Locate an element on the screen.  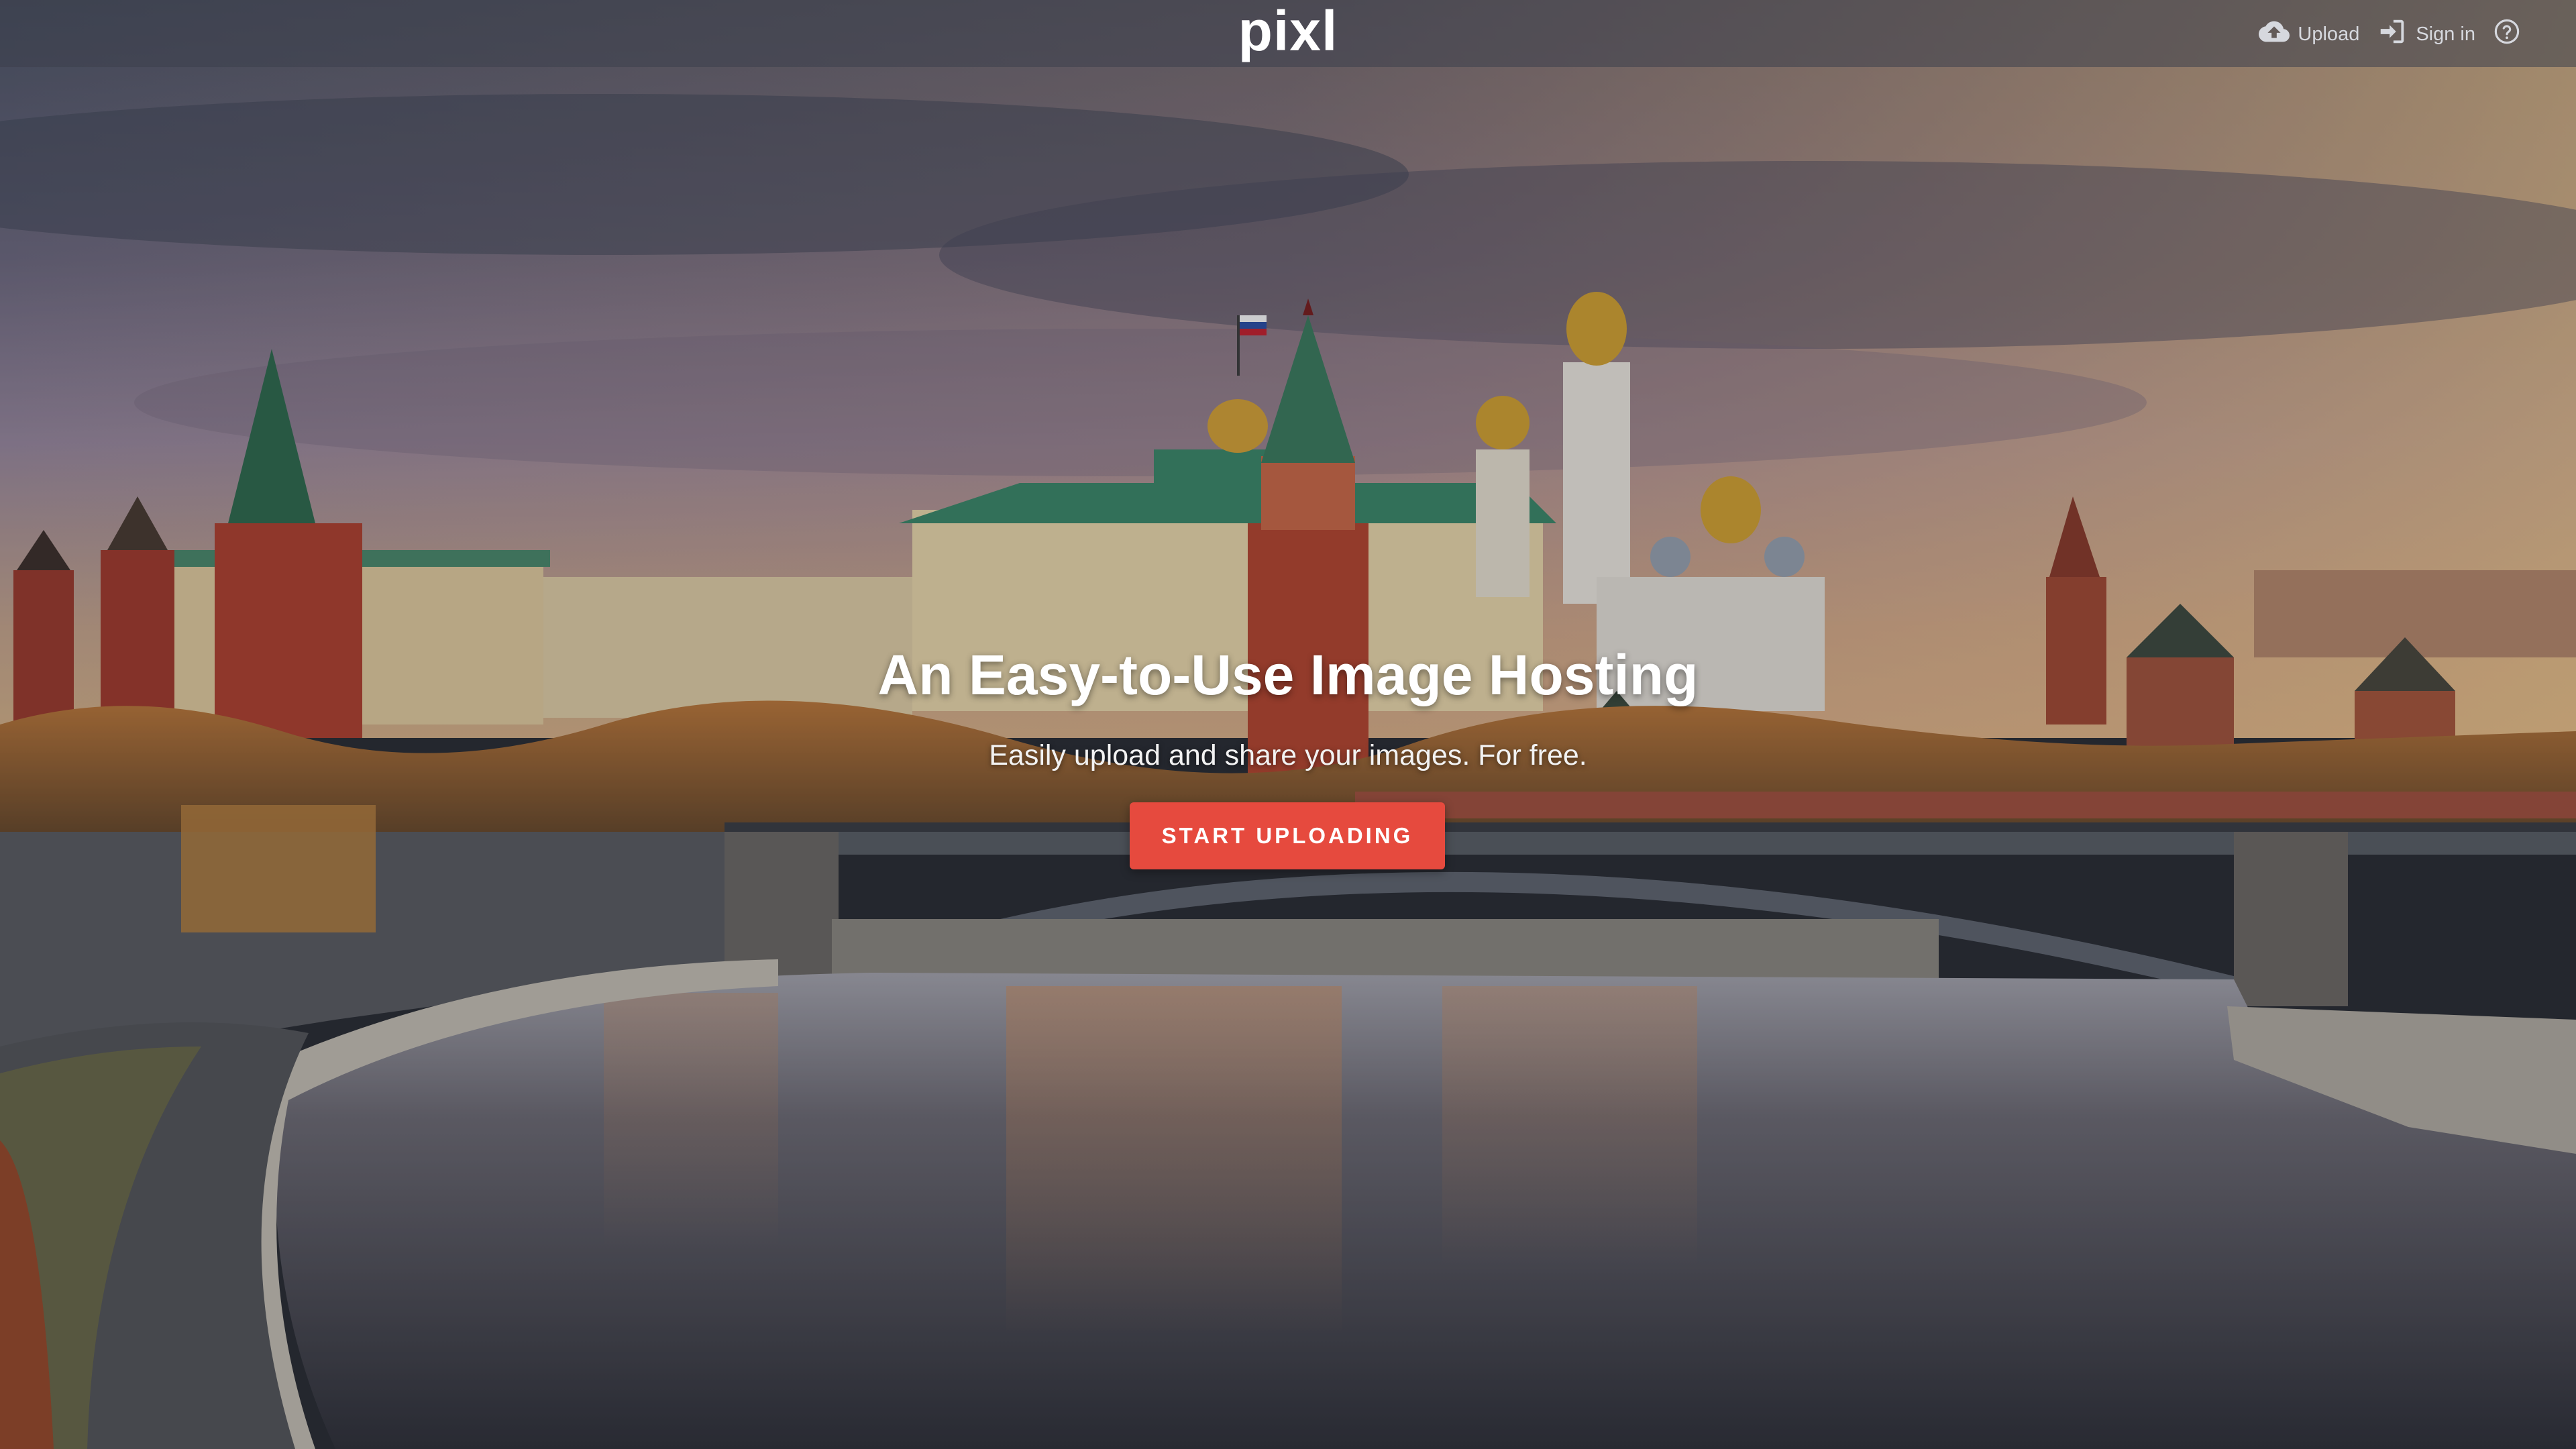
signin-link: Sign in is located at coordinates (2426, 34).